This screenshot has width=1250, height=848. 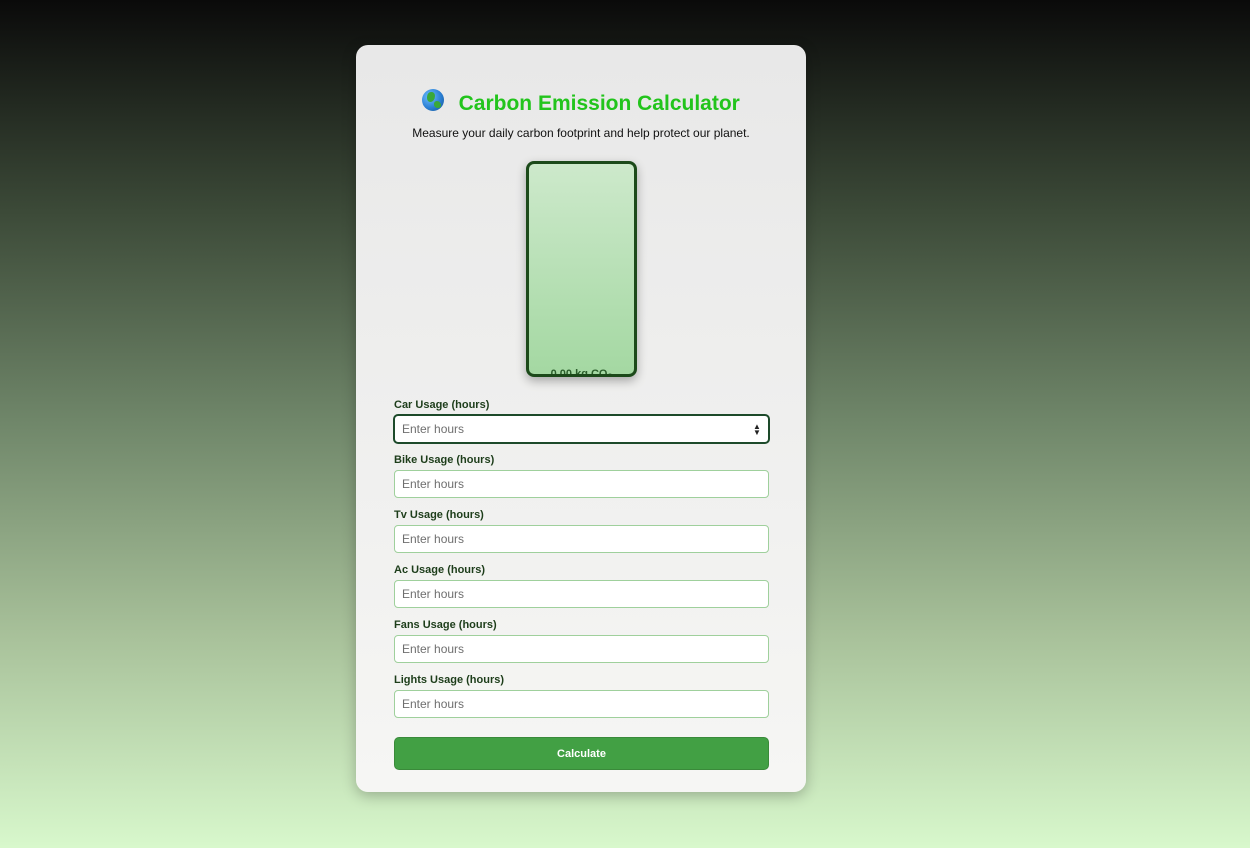 I want to click on spinner-down-icon: ▼, so click(x=757, y=433).